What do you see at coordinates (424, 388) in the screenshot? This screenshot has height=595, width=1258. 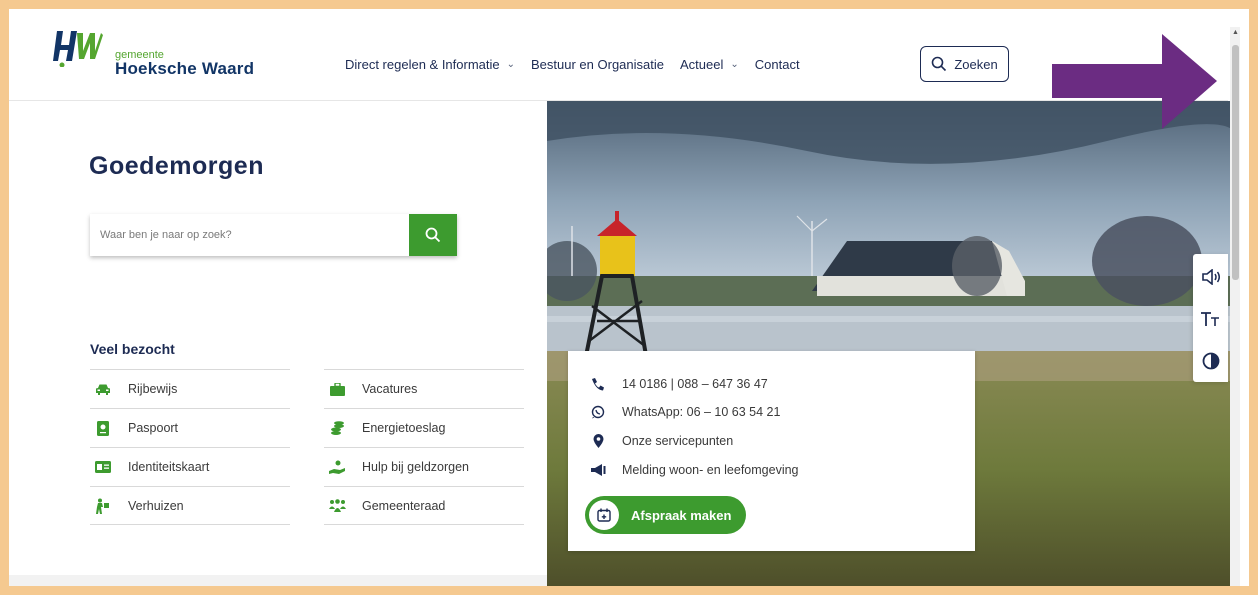 I see `link-vacatures: Vacatures` at bounding box center [424, 388].